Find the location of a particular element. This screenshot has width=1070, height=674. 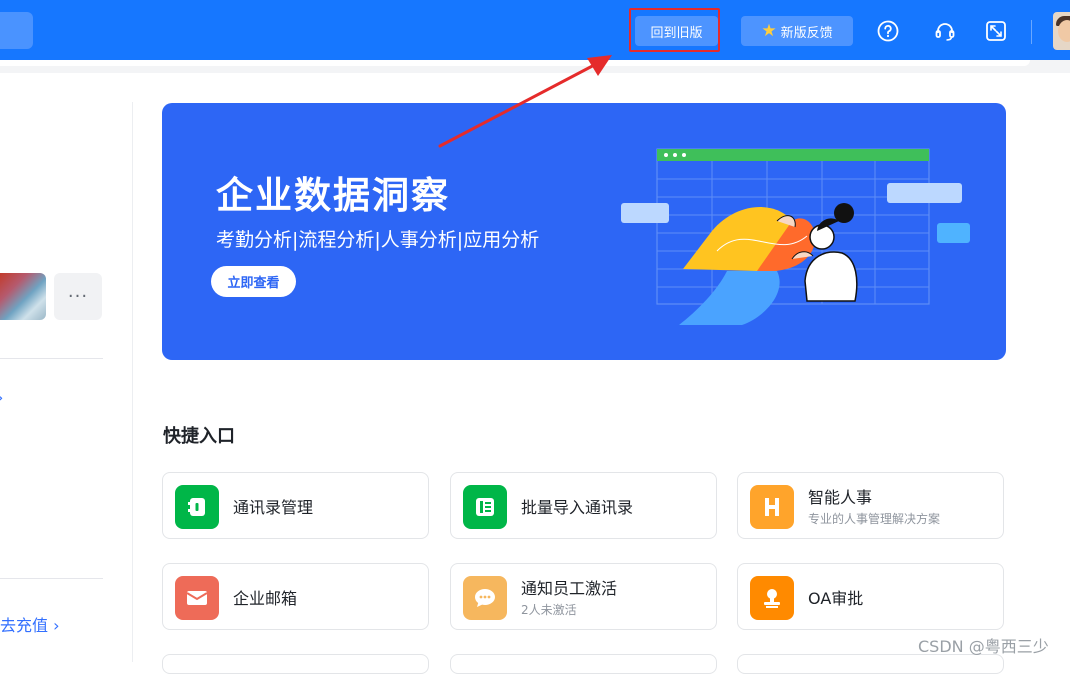

card-description: 专业的人事管理解决方案 is located at coordinates (874, 519).